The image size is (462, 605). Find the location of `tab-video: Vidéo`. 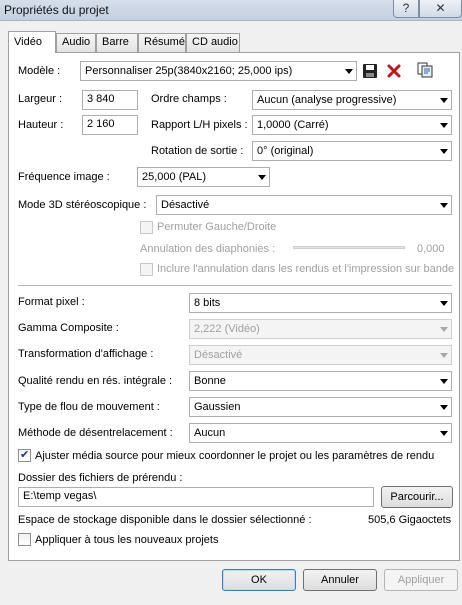

tab-video: Vidéo is located at coordinates (32, 42).